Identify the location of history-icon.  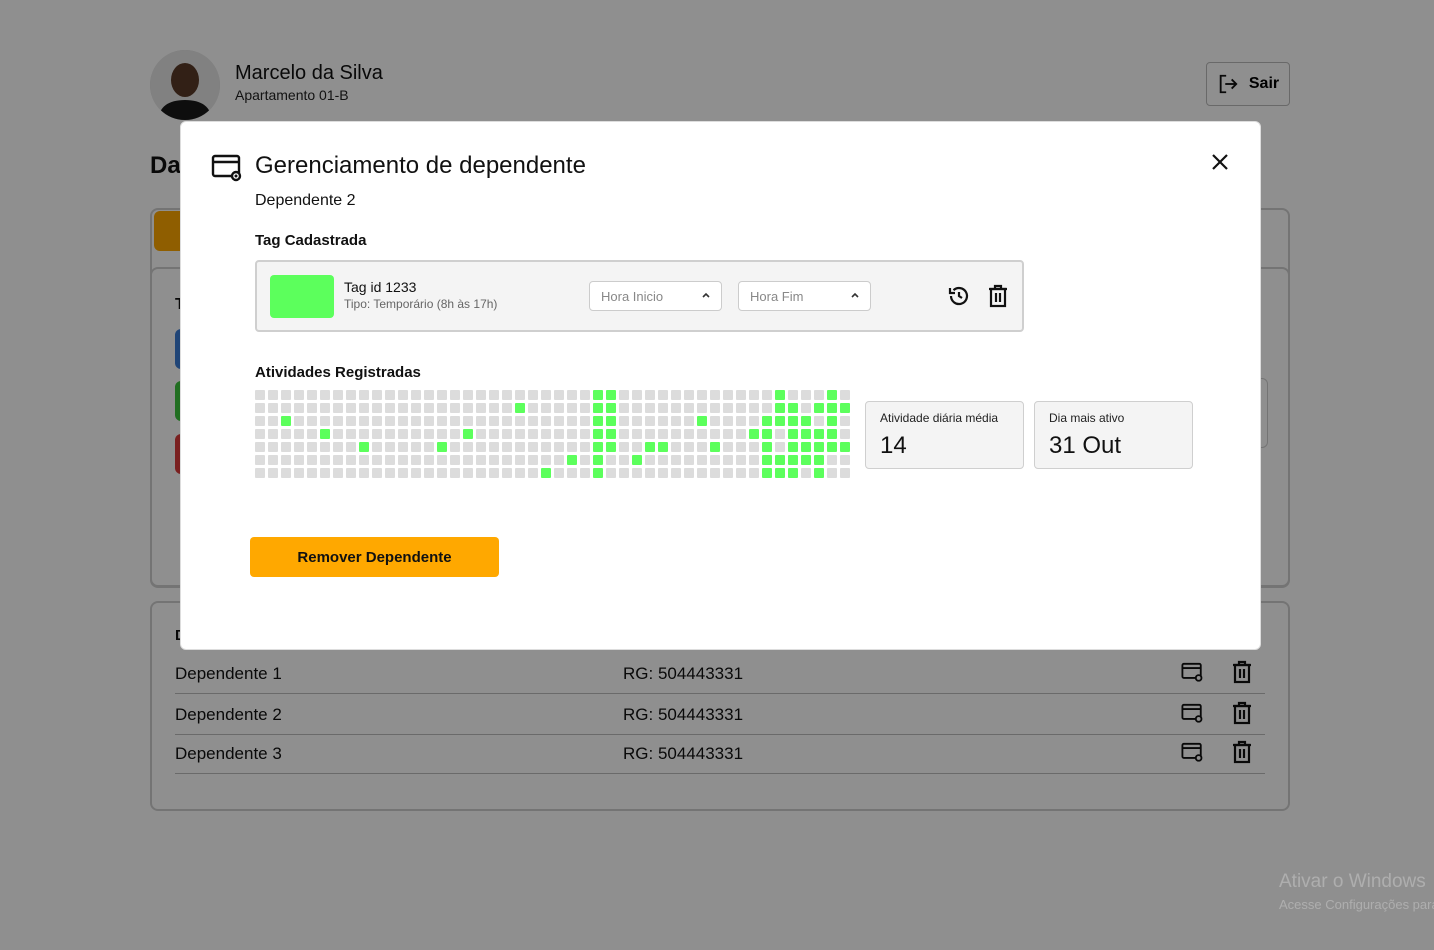
(959, 296).